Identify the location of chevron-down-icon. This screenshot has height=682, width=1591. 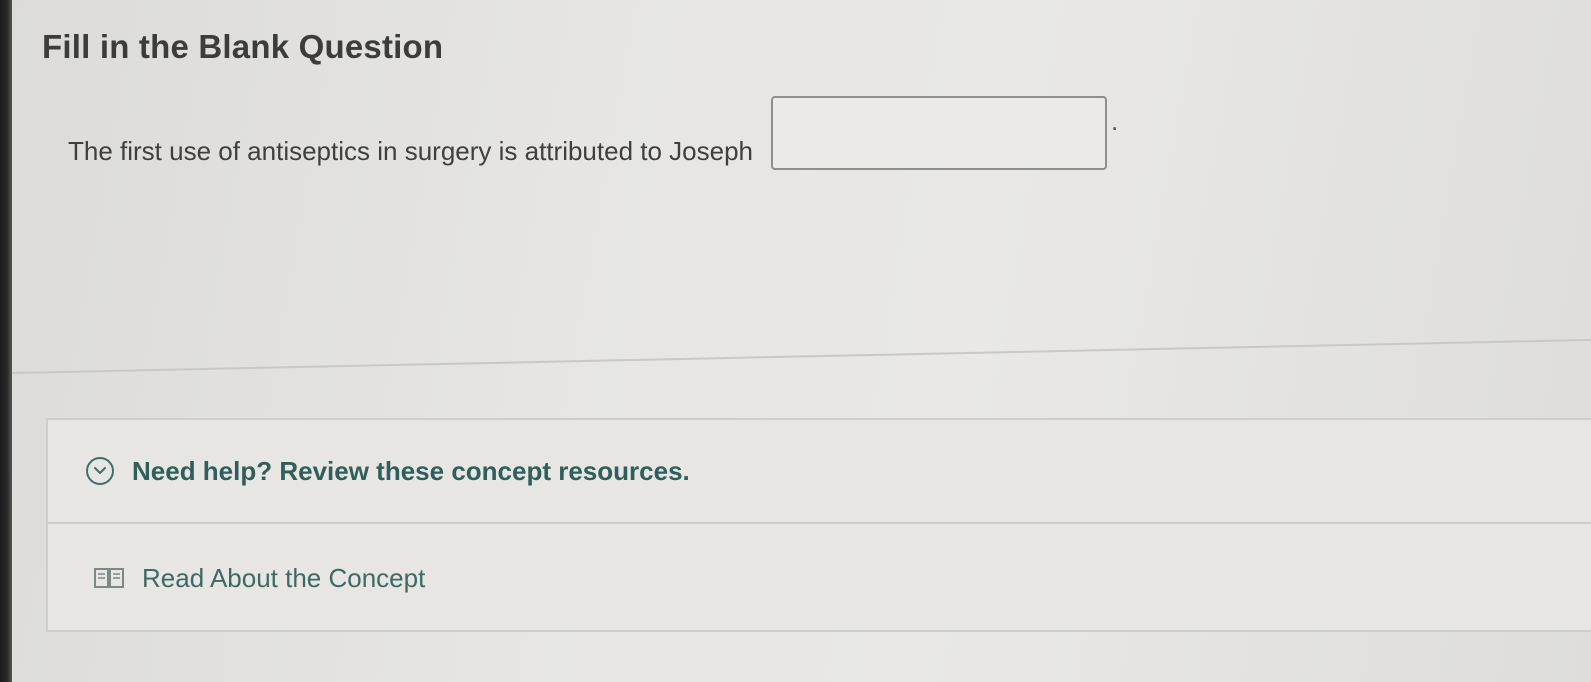
(100, 471).